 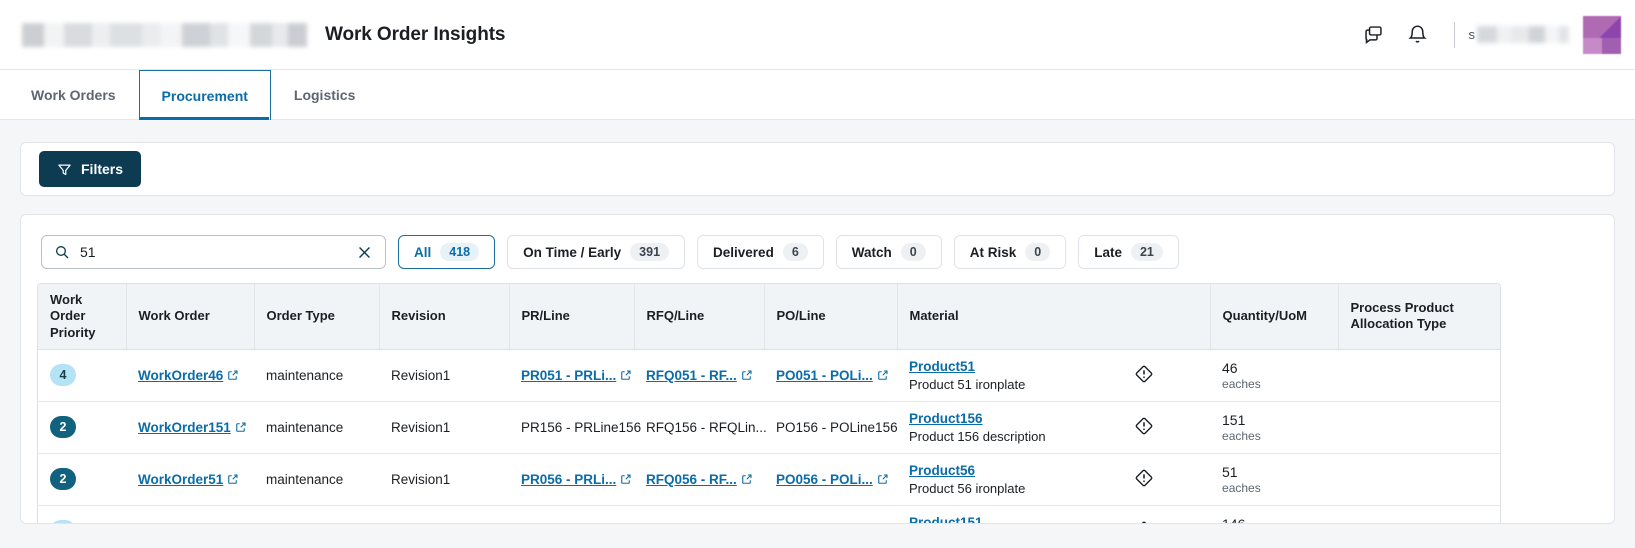 What do you see at coordinates (571, 514) in the screenshot?
I see `cell-pr-line: PR151 - PRLine151` at bounding box center [571, 514].